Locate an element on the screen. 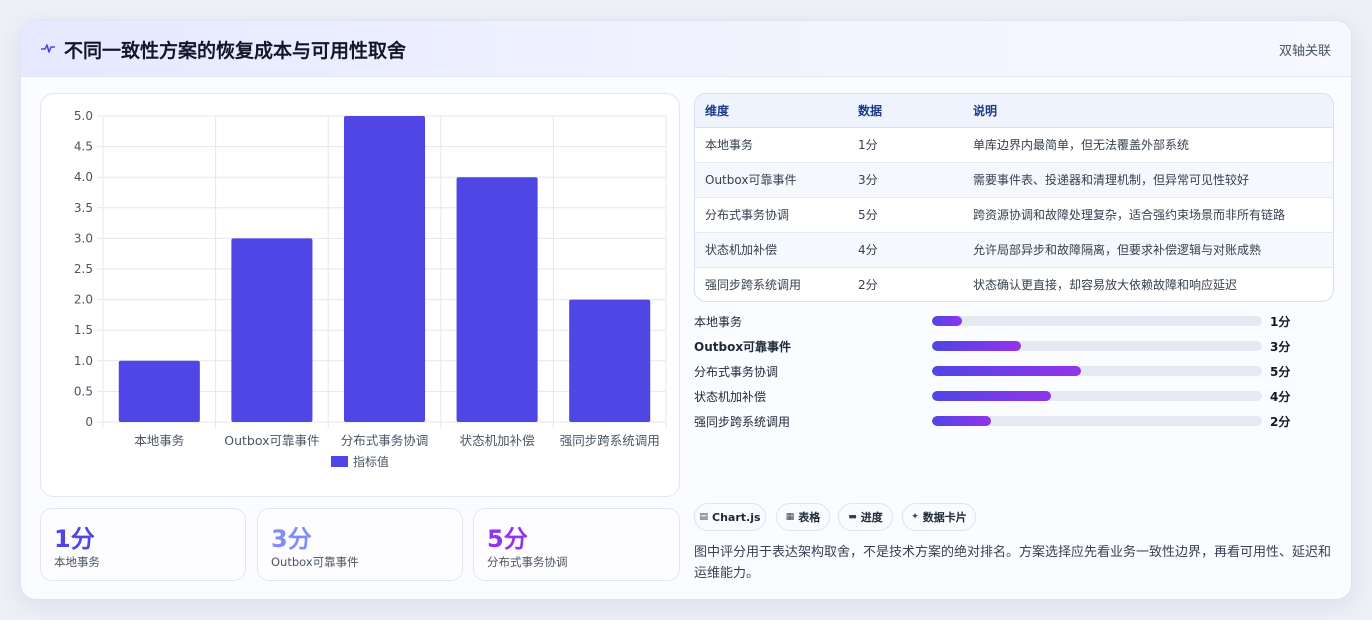  table-cell: 3分 is located at coordinates (905, 180).